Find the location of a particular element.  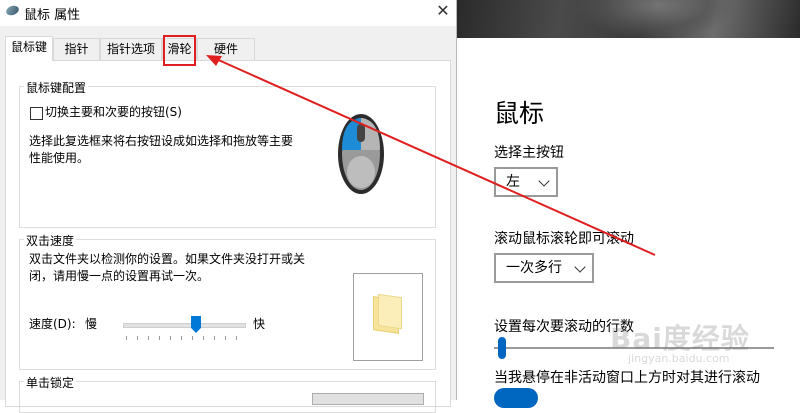

primary-button-value: 左 is located at coordinates (513, 182).